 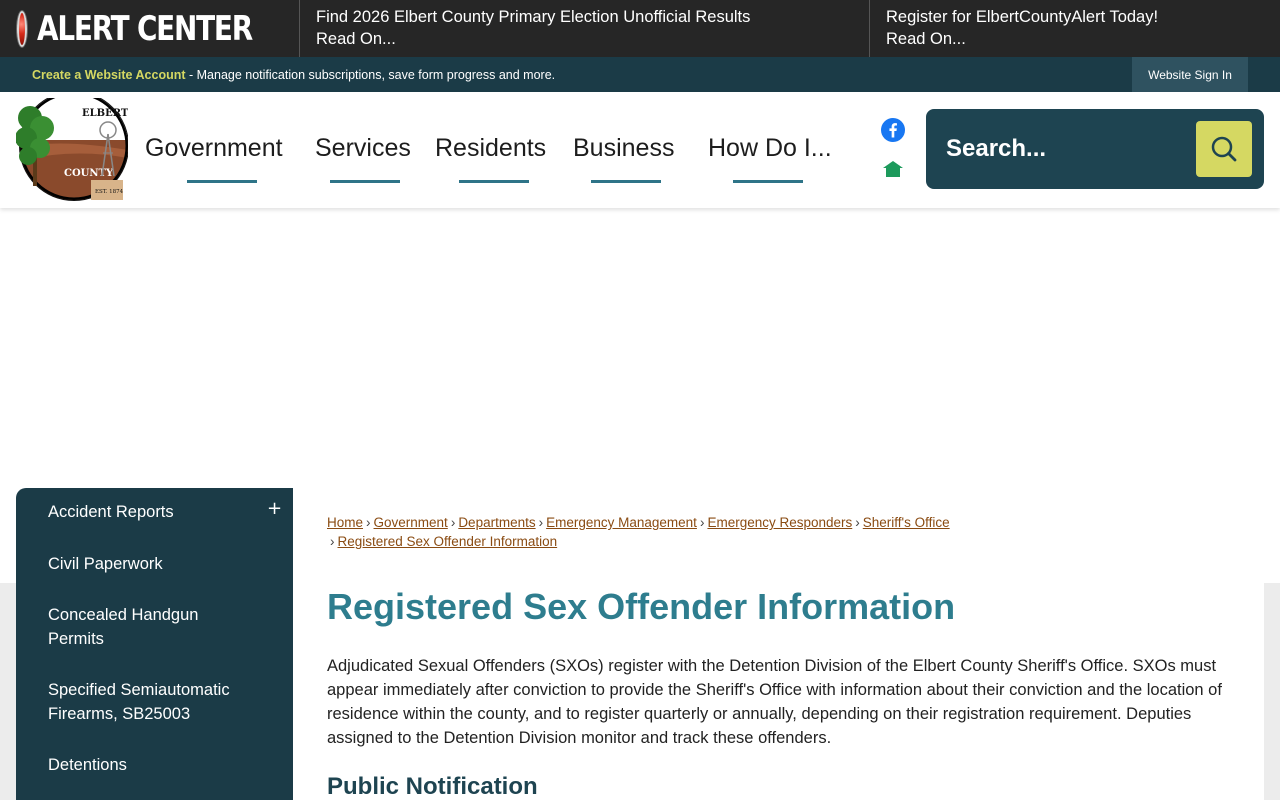 What do you see at coordinates (153, 564) in the screenshot?
I see `sidebar-item-civil-paperwork: Civil Paperwork` at bounding box center [153, 564].